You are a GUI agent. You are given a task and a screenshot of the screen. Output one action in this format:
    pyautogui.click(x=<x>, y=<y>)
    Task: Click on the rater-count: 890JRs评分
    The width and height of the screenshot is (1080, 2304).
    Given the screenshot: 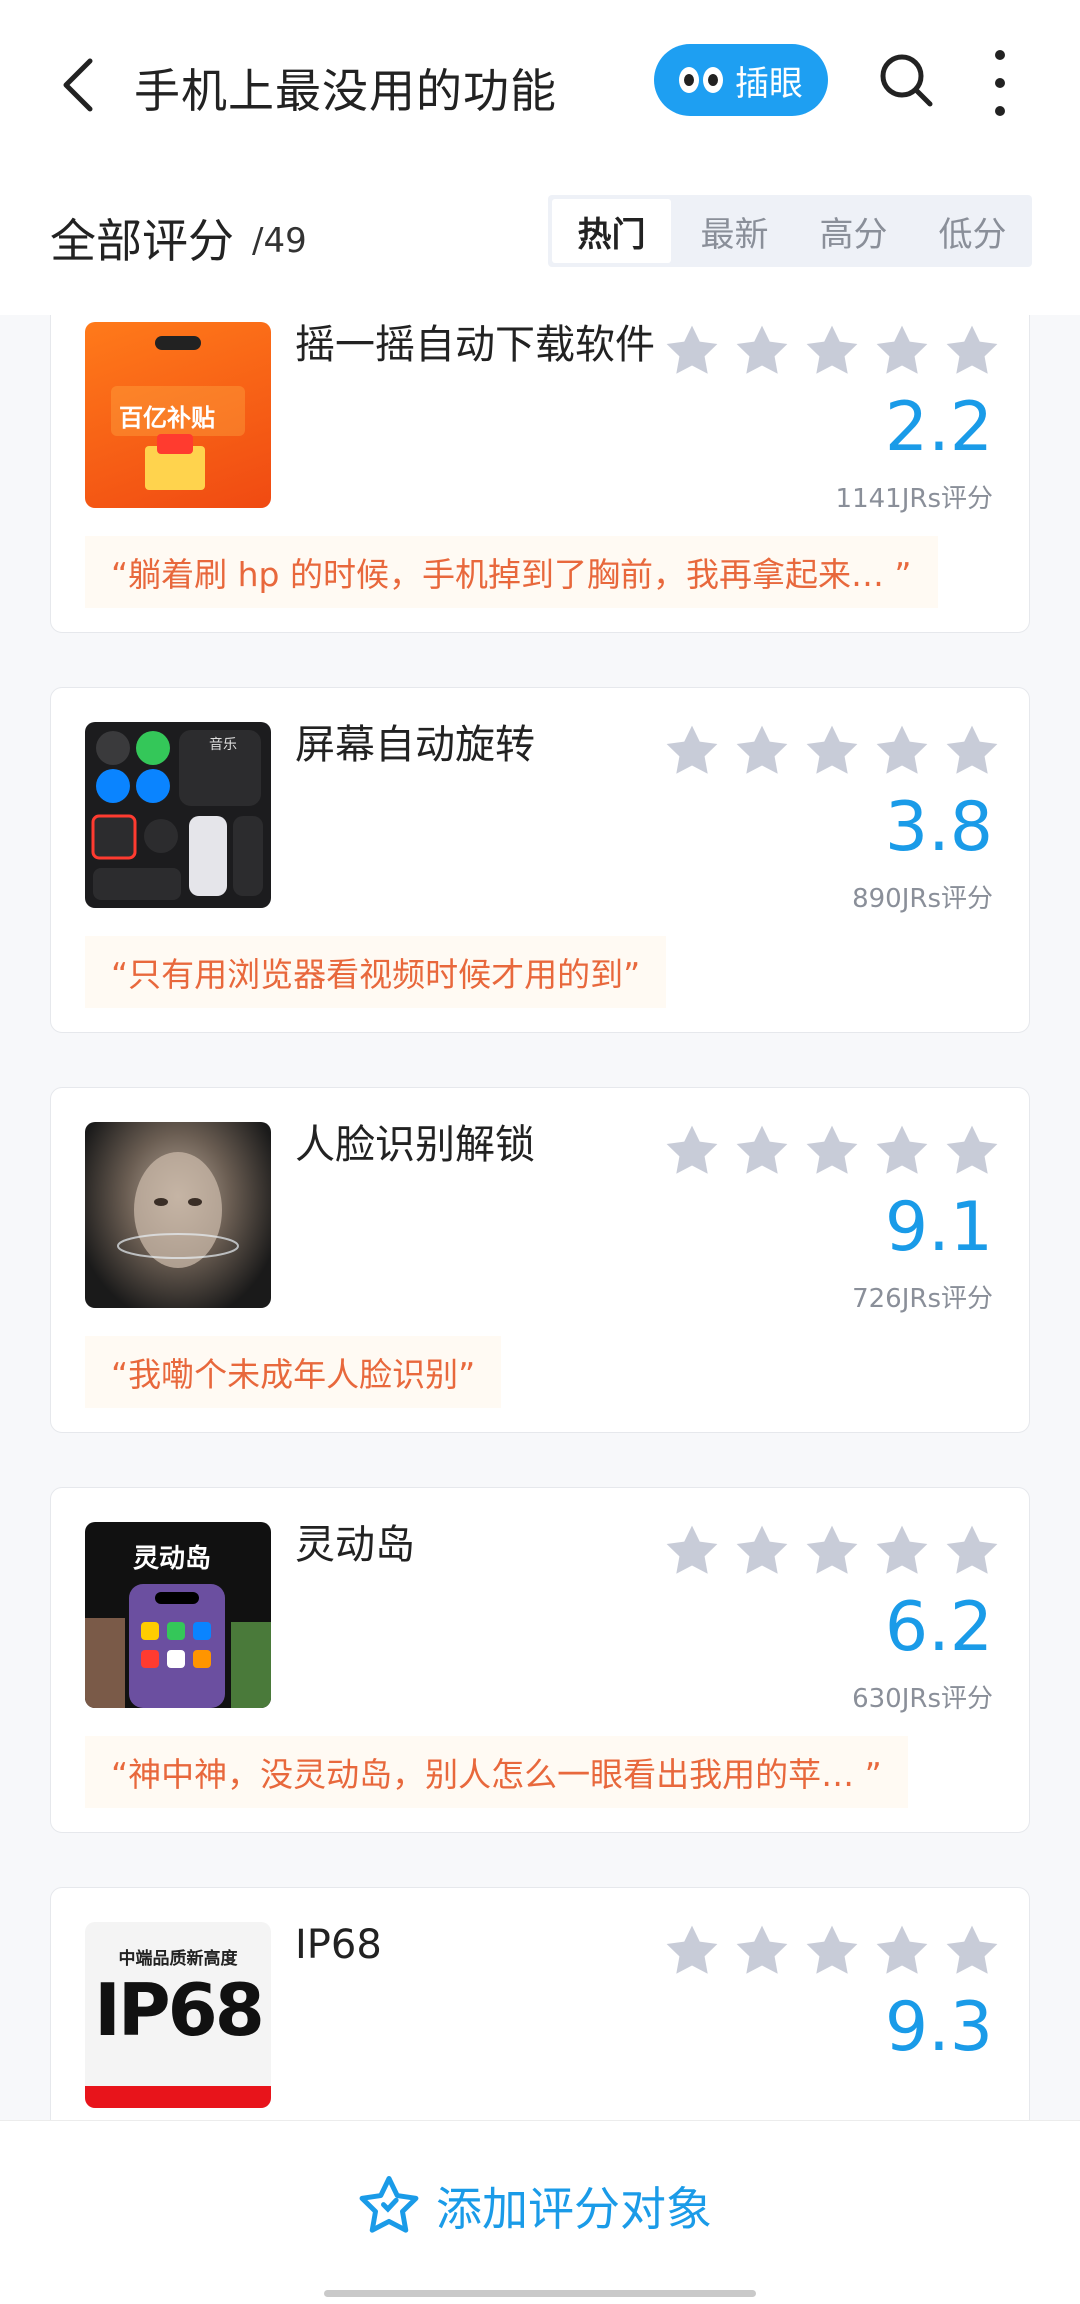 What is the action you would take?
    pyautogui.click(x=922, y=899)
    